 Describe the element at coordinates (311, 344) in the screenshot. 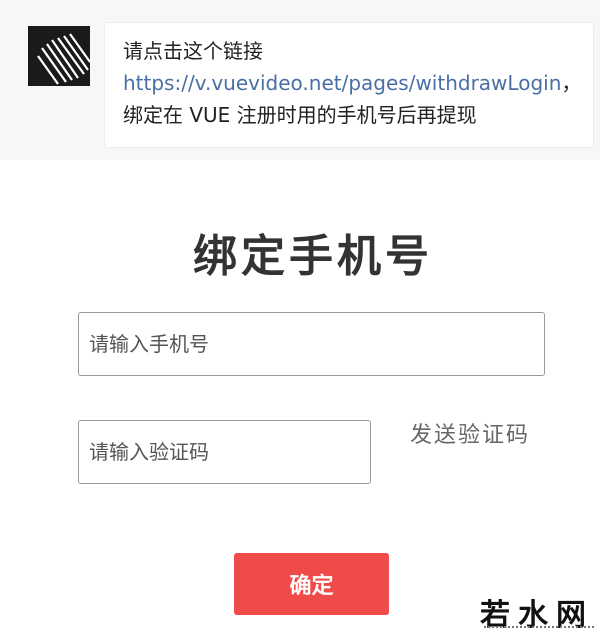

I see `phone-number-input` at that location.